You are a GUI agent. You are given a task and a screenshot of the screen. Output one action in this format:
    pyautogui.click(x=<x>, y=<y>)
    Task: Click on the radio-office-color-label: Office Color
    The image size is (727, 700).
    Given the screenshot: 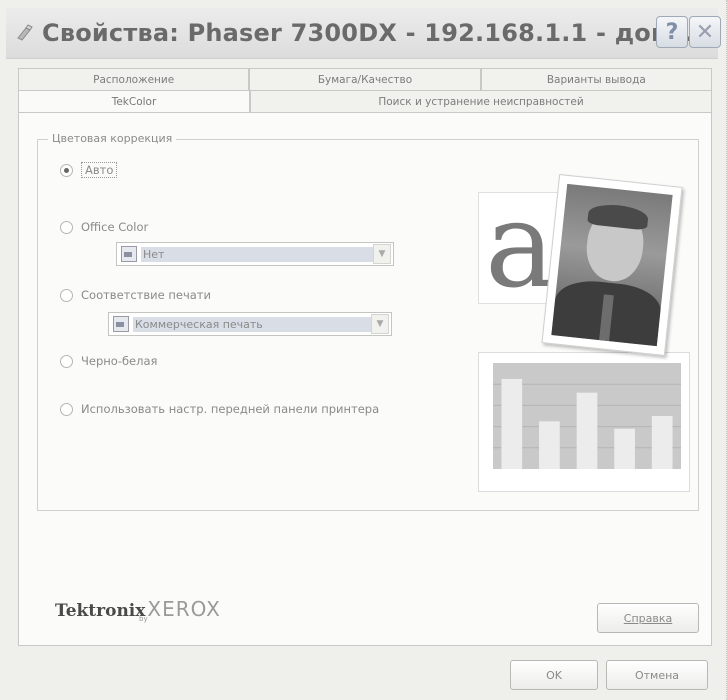 What is the action you would take?
    pyautogui.click(x=115, y=227)
    